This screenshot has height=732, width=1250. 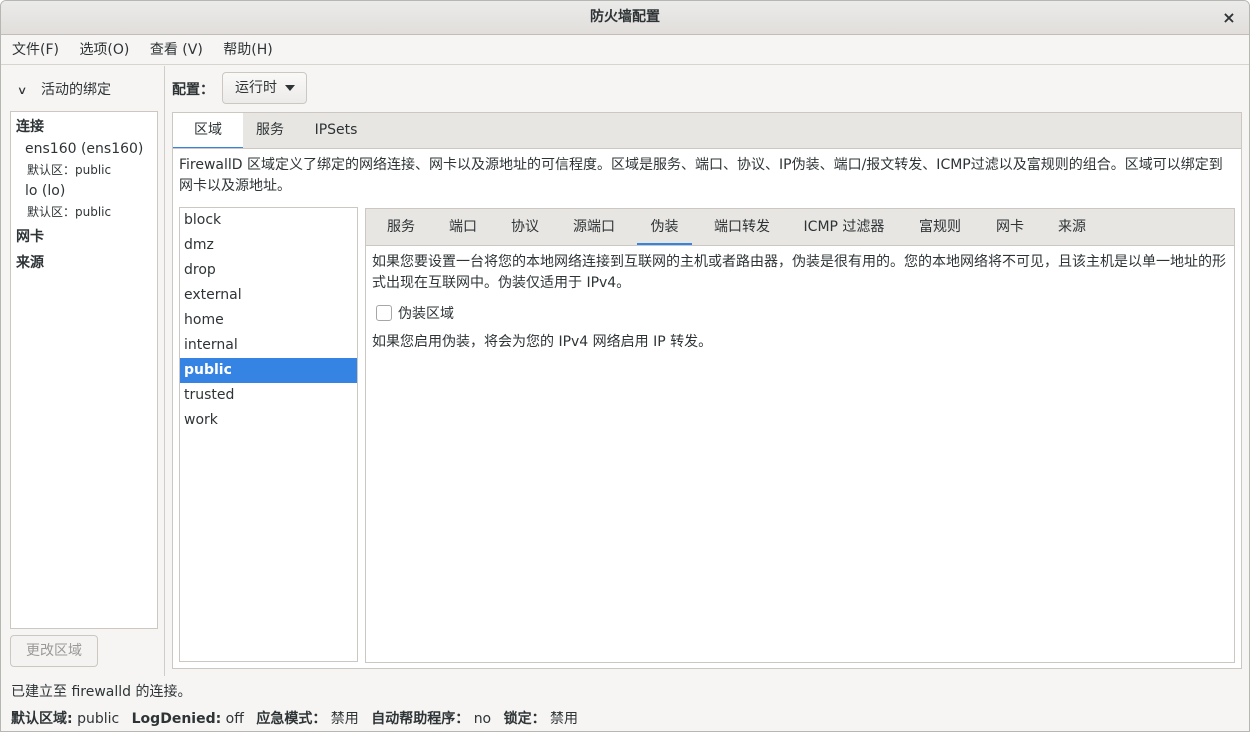 I want to click on masquerade-zone-option: 伪装区域, so click(x=415, y=313).